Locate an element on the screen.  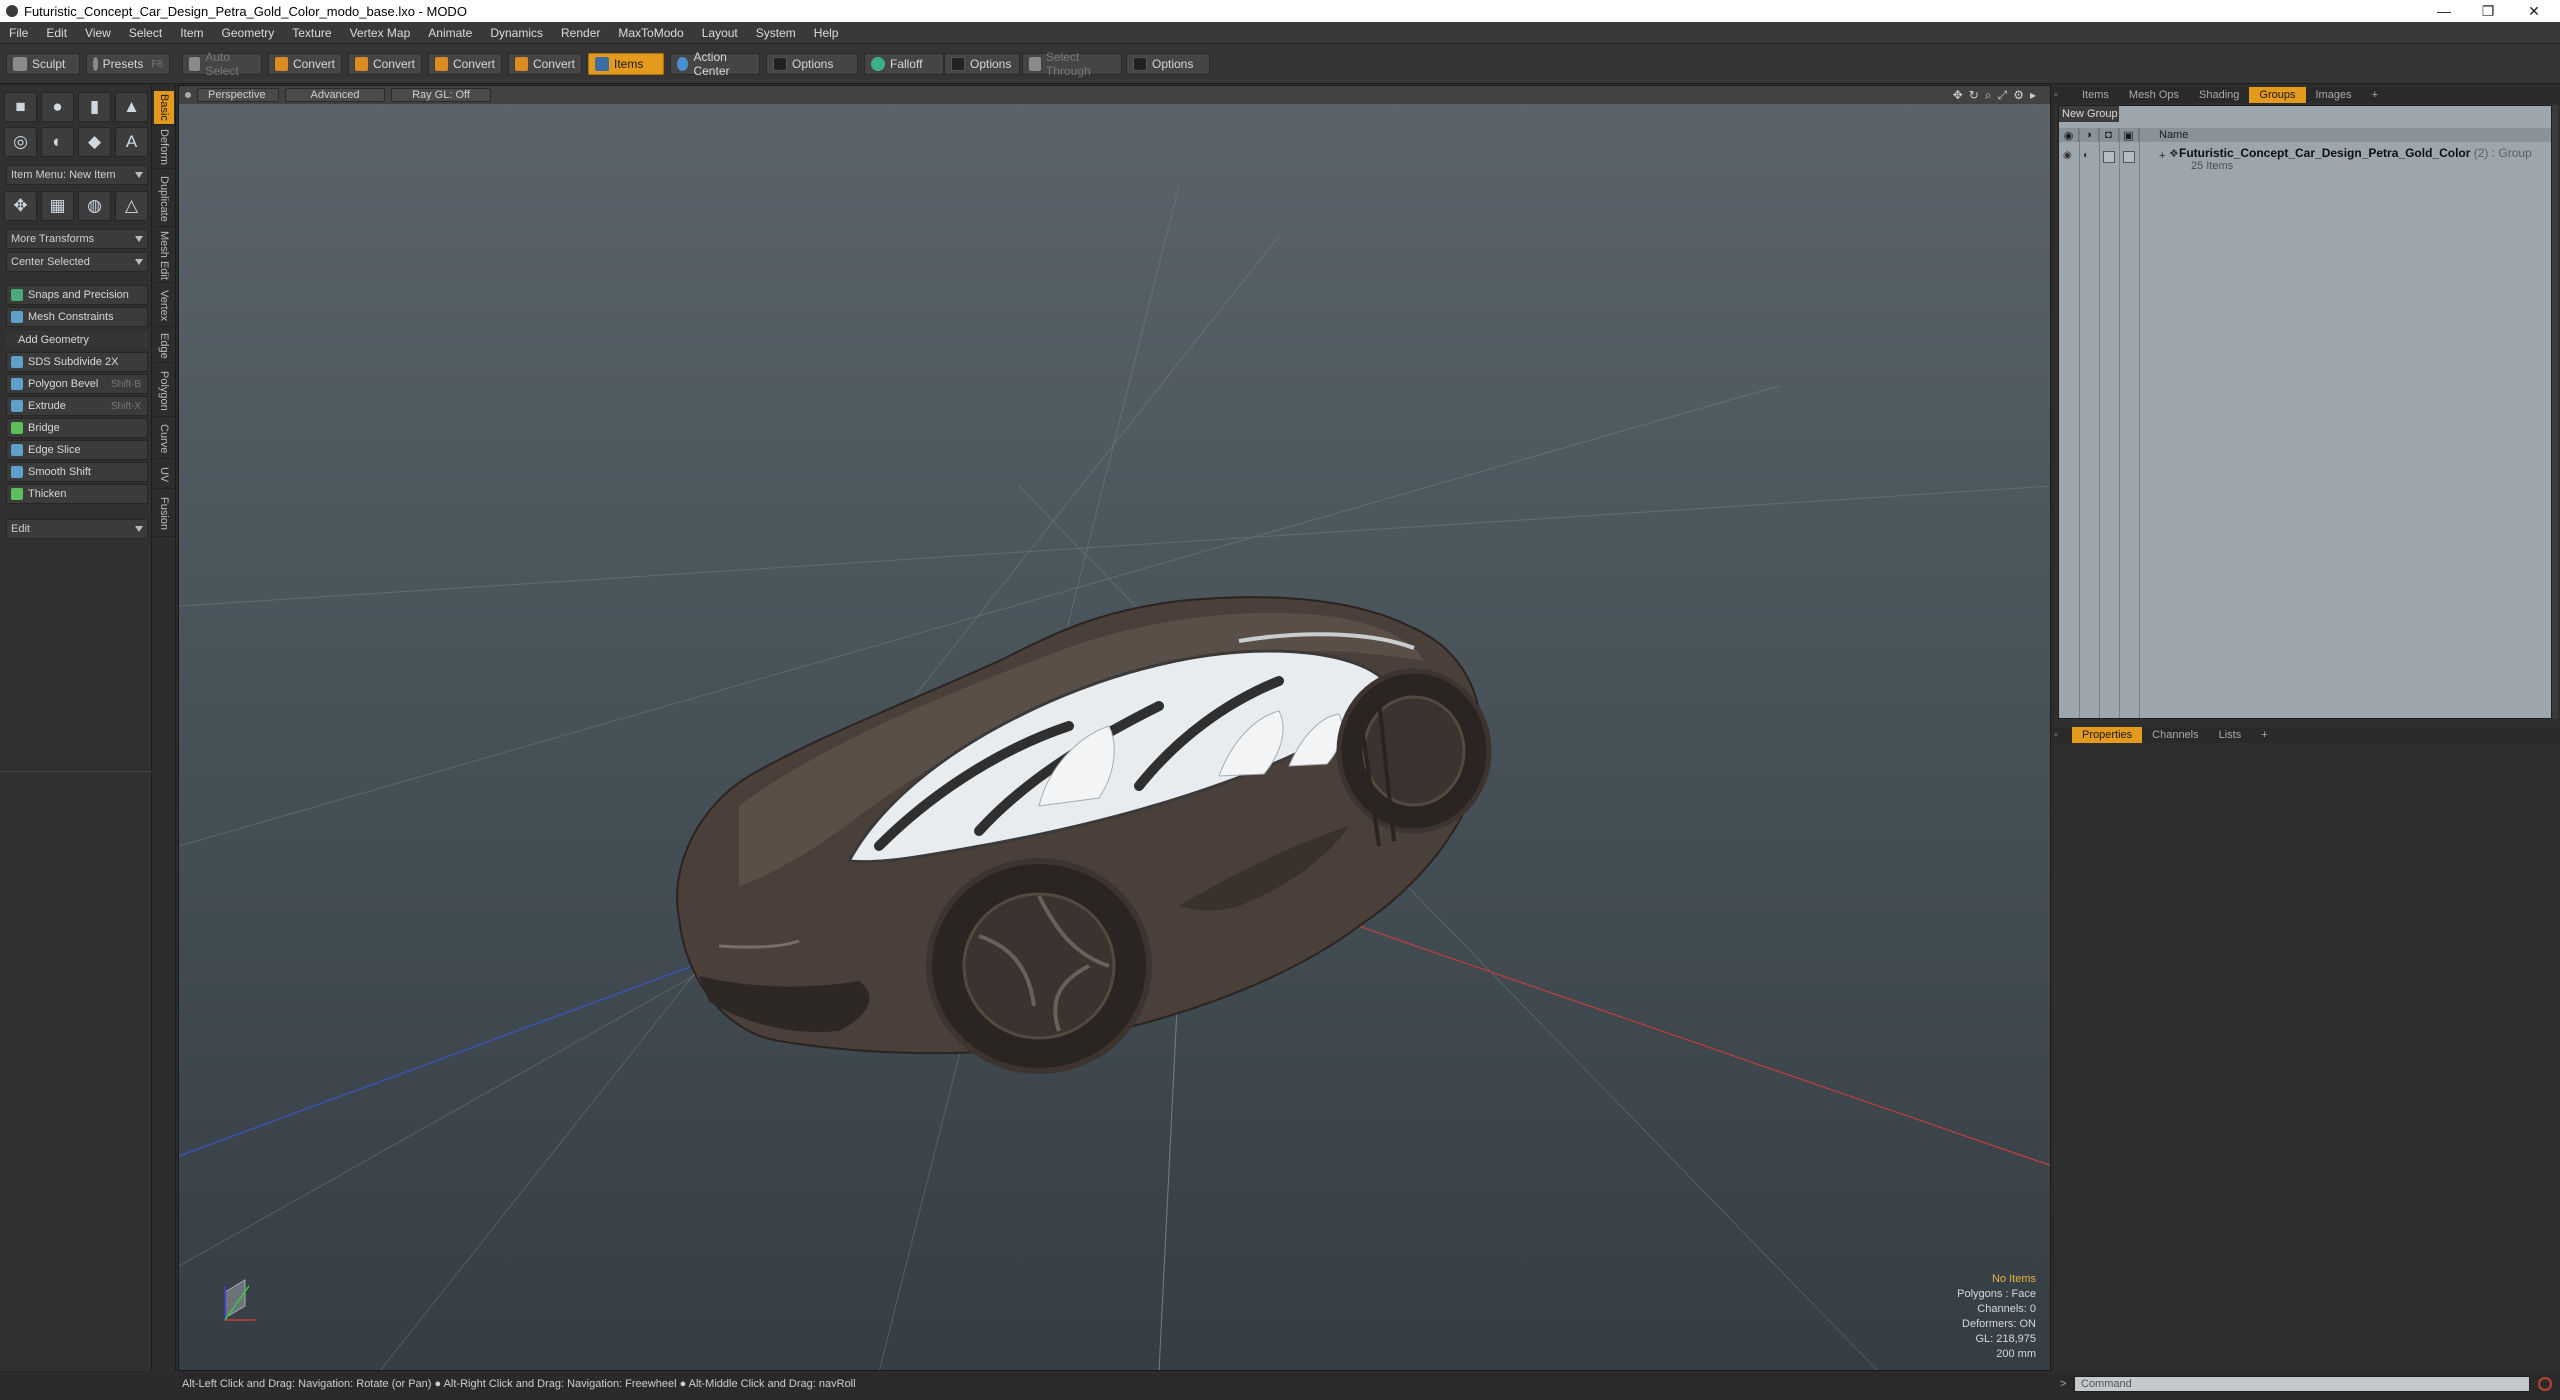
plane-icon: ◆ is located at coordinates (94, 142).